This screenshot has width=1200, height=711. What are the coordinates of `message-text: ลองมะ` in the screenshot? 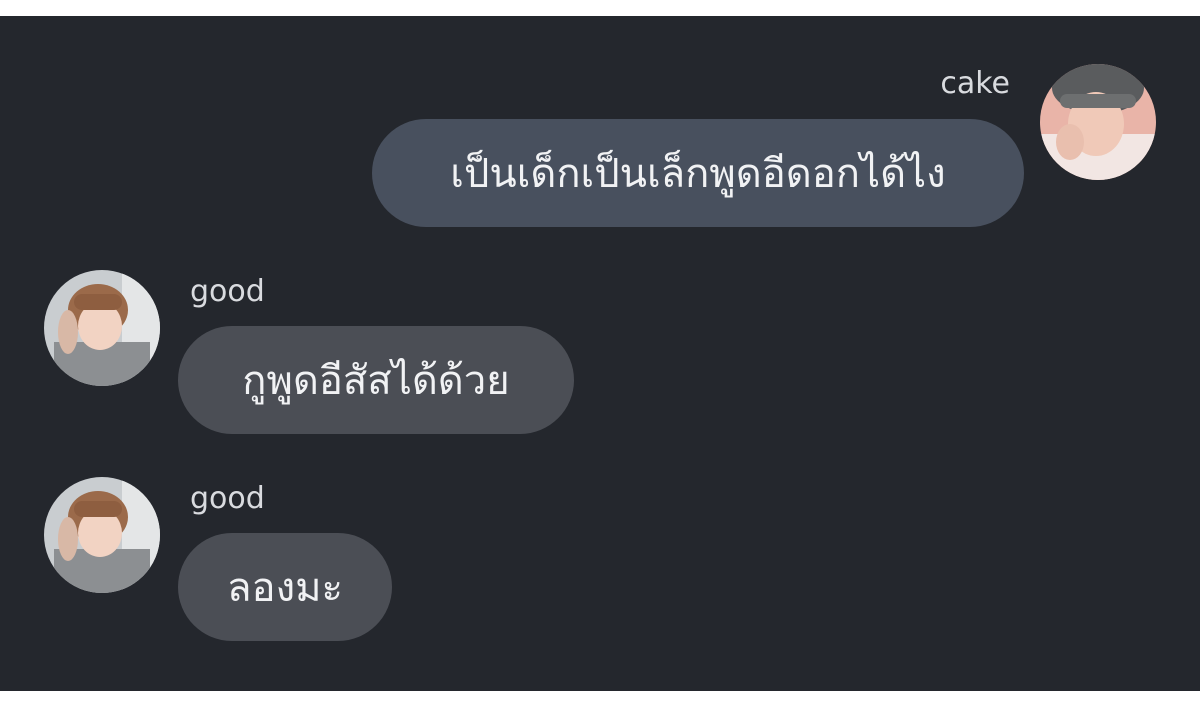 It's located at (285, 588).